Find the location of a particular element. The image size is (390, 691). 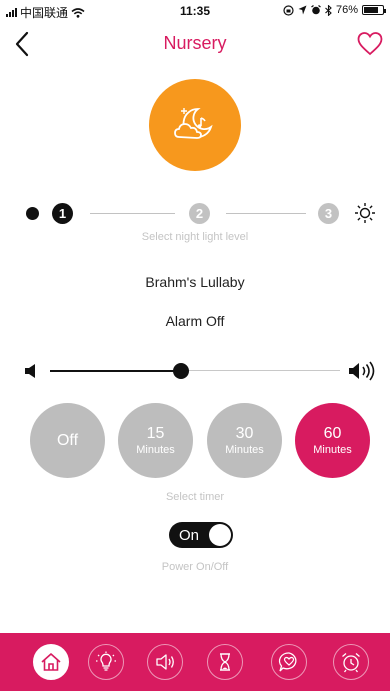

light-level-hint: Select night light level is located at coordinates (195, 237).